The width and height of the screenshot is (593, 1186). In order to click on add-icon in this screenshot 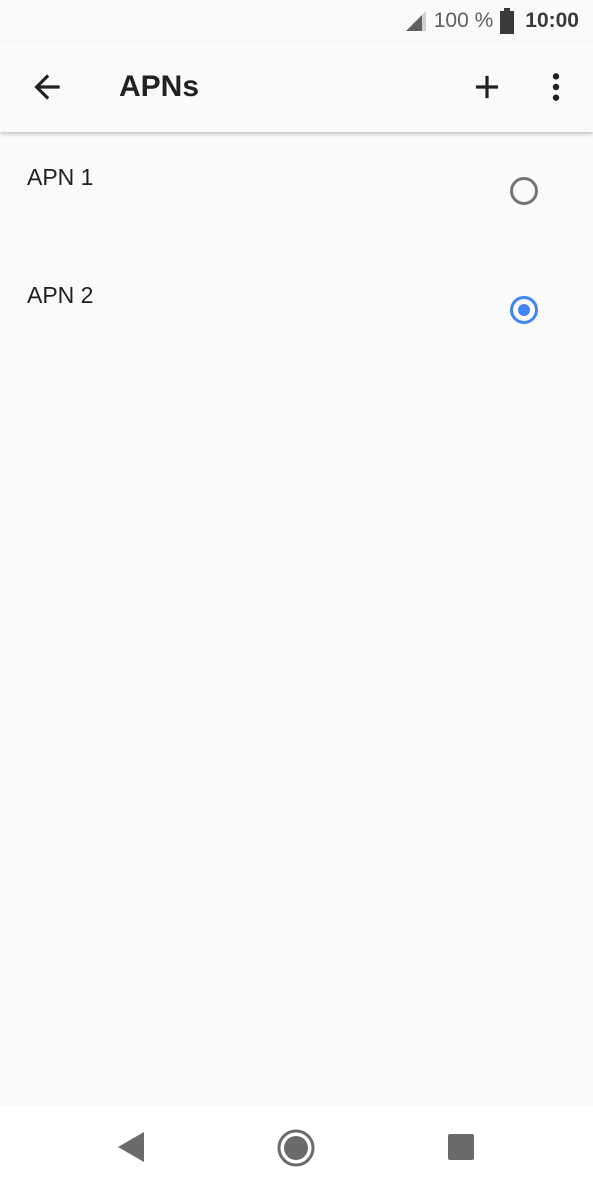, I will do `click(487, 87)`.